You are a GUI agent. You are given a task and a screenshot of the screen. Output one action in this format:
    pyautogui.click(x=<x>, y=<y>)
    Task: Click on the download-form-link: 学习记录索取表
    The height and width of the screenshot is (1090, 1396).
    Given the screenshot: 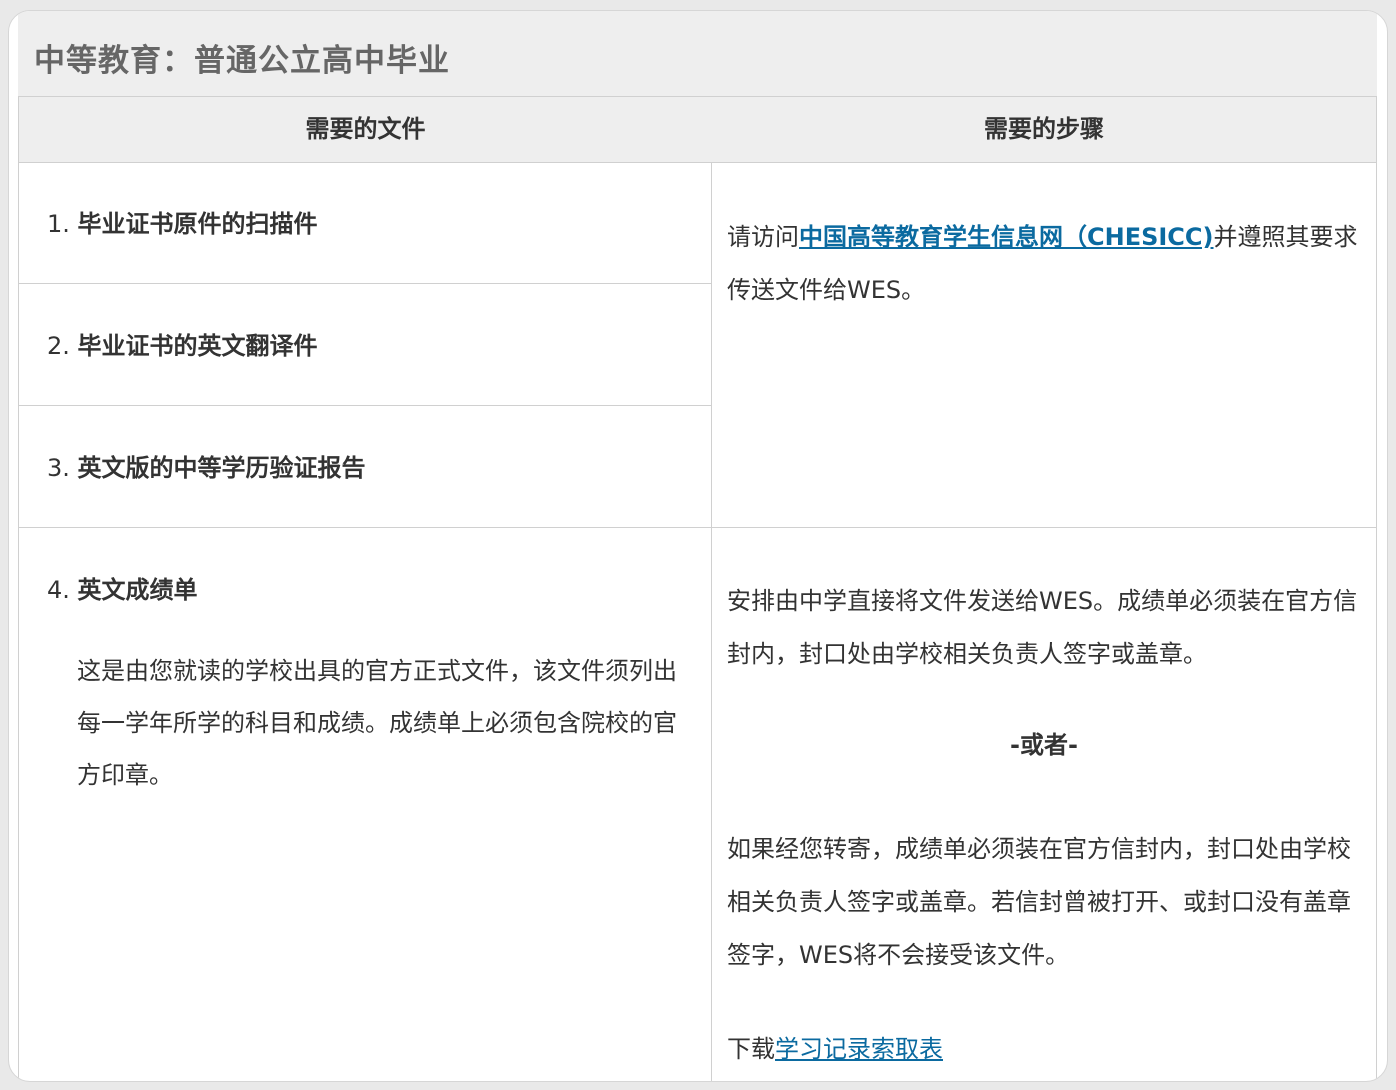 What is the action you would take?
    pyautogui.click(x=859, y=1049)
    